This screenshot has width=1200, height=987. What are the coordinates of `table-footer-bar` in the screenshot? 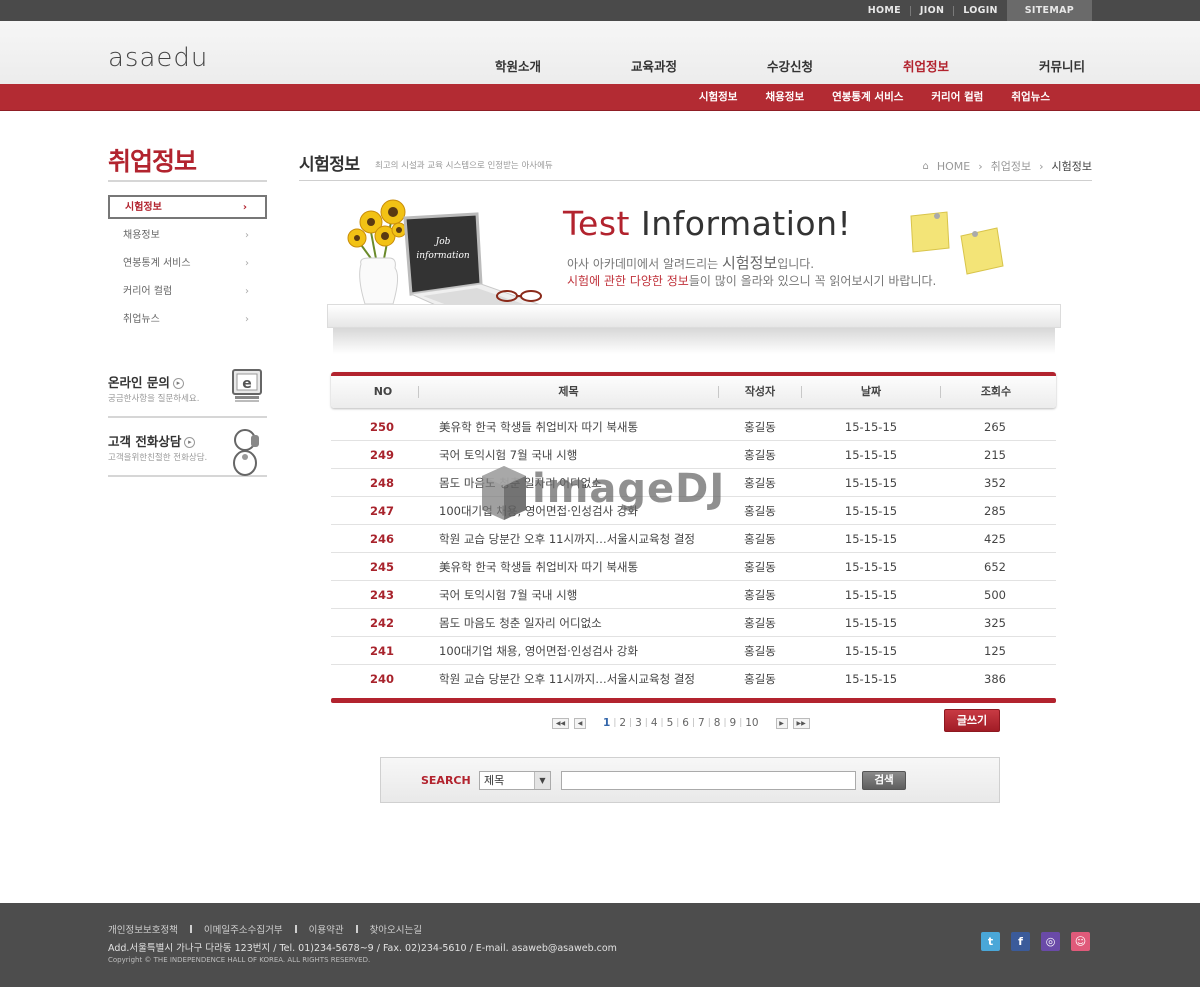 It's located at (693, 700).